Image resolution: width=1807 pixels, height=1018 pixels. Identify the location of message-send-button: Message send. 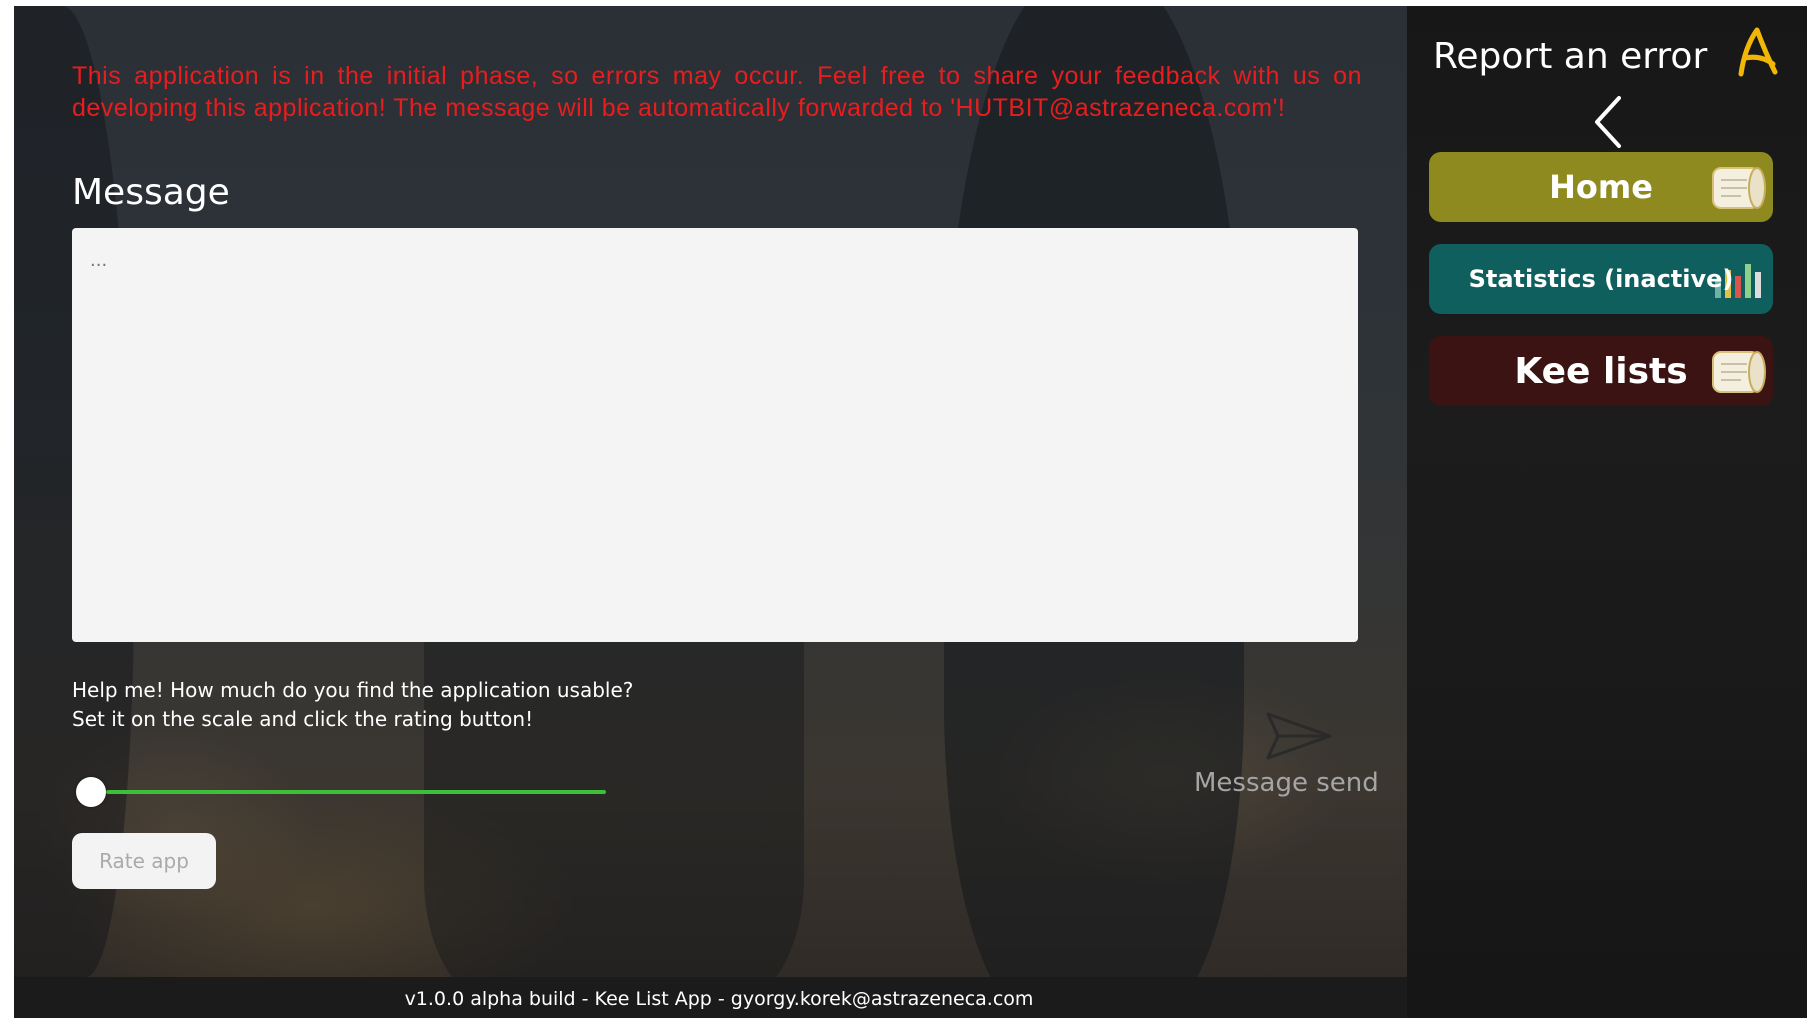
(1286, 783).